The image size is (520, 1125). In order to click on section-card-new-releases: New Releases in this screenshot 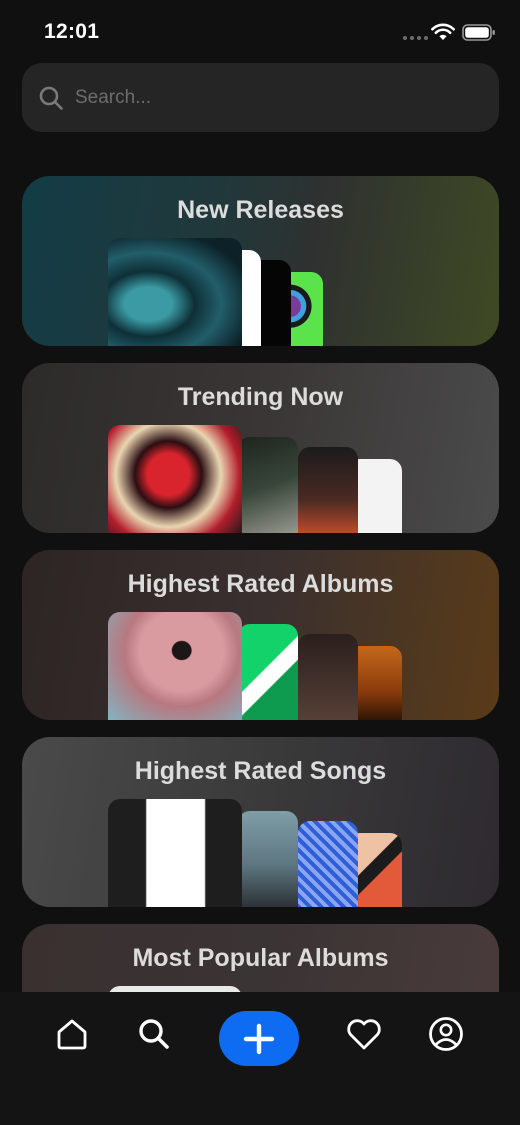, I will do `click(260, 261)`.